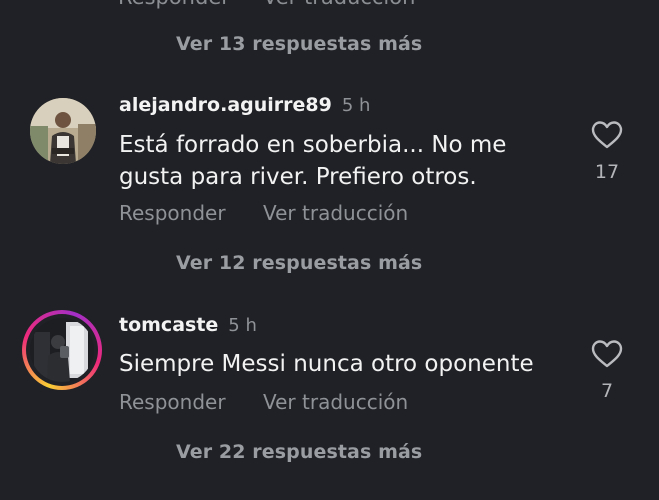  Describe the element at coordinates (299, 263) in the screenshot. I see `view-more-replies-link: Ver 12 respuestas más` at that location.